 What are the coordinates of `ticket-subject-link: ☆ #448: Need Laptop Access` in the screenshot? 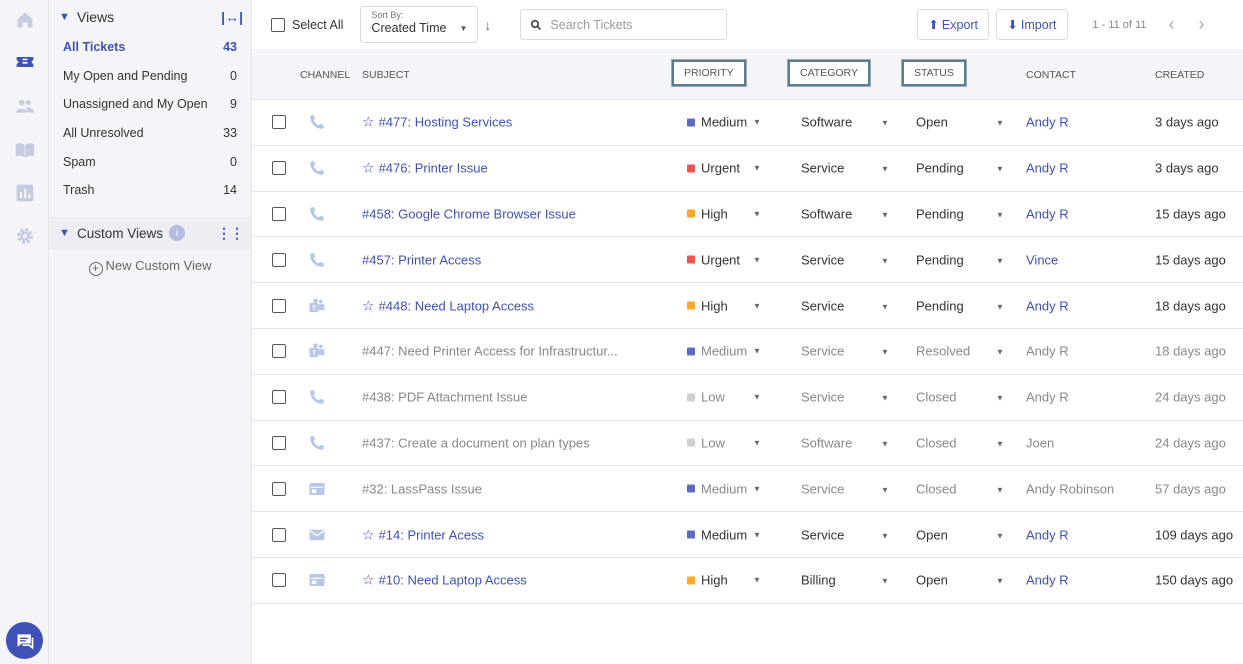 It's located at (448, 305).